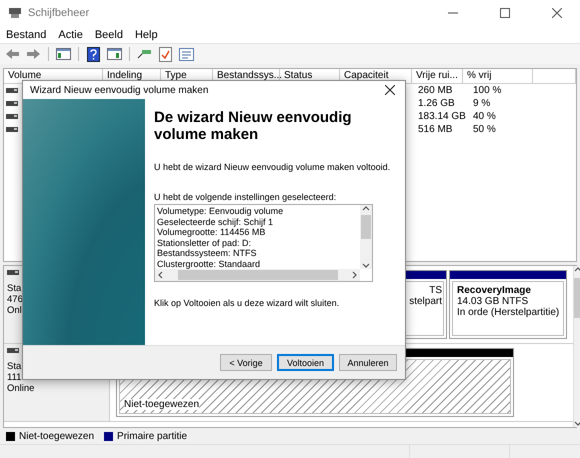 The width and height of the screenshot is (580, 458). I want to click on setting-item: Stationsletter of pad: D:, so click(204, 243).